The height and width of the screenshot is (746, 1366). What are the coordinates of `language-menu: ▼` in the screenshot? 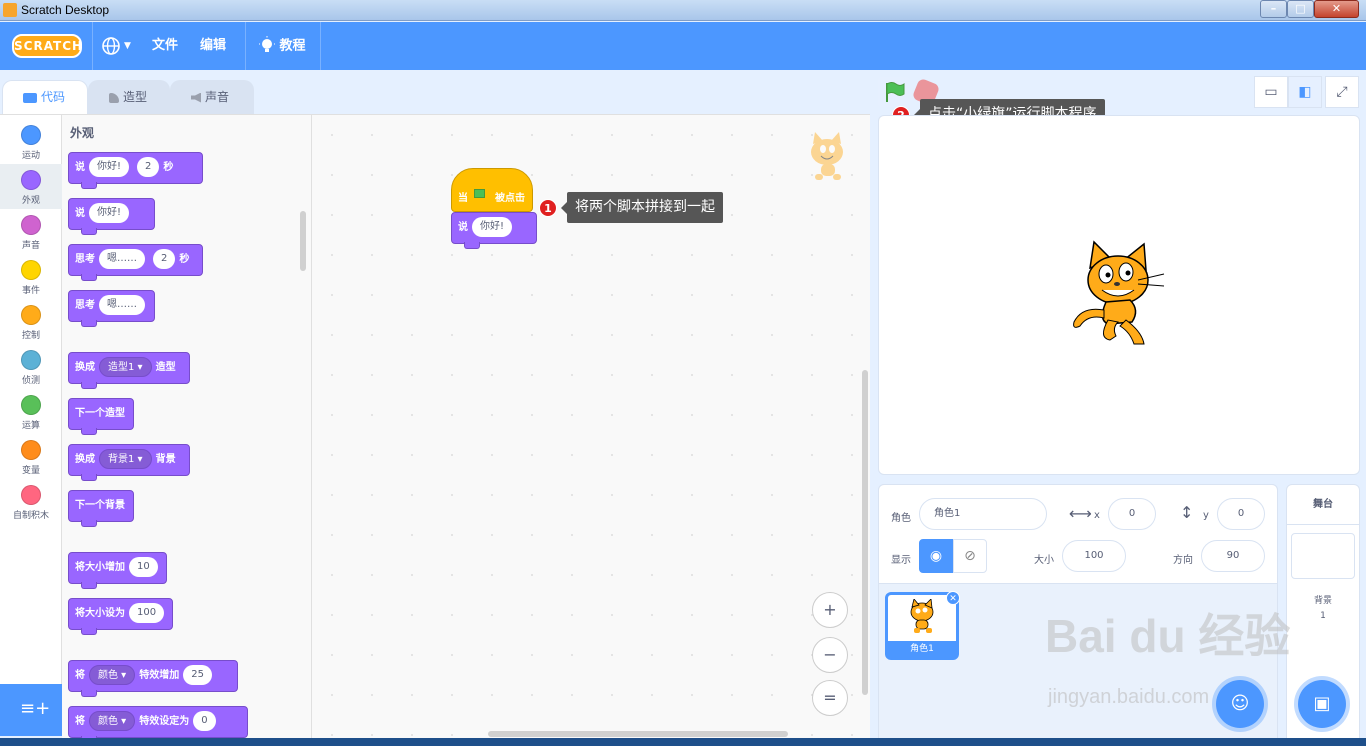 It's located at (119, 46).